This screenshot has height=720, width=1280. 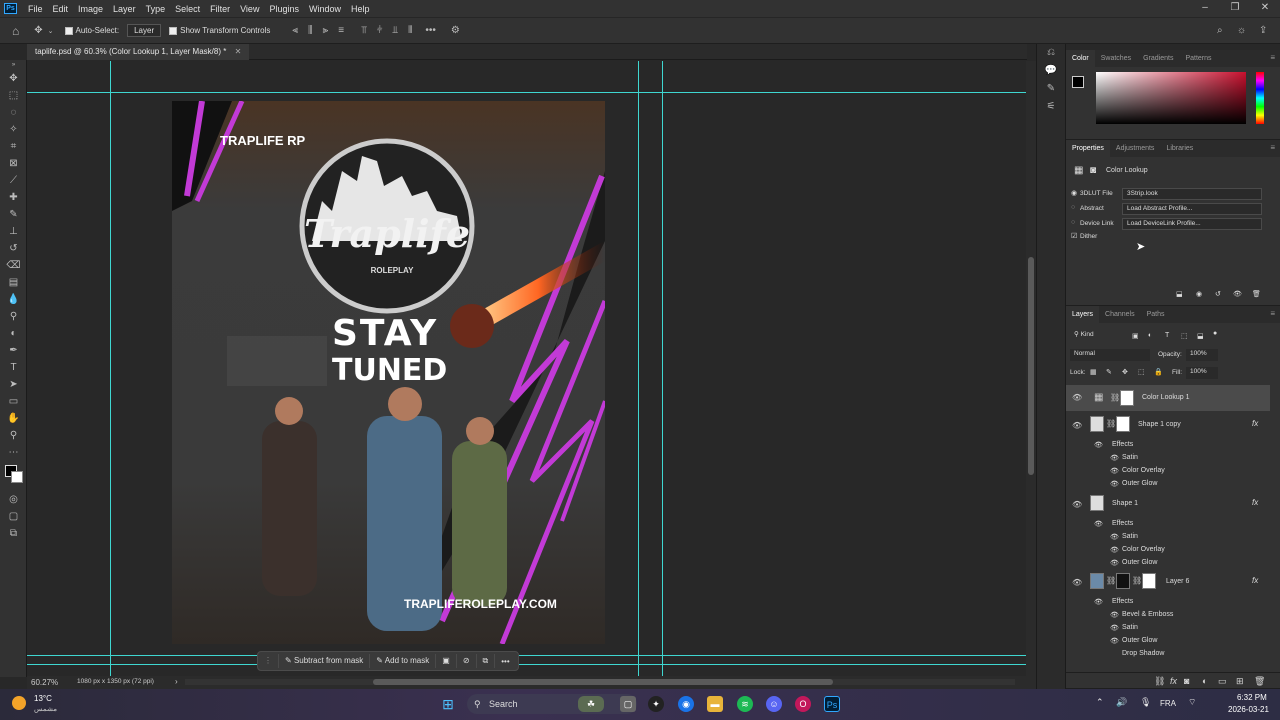 I want to click on weather-sun-icon, so click(x=19, y=703).